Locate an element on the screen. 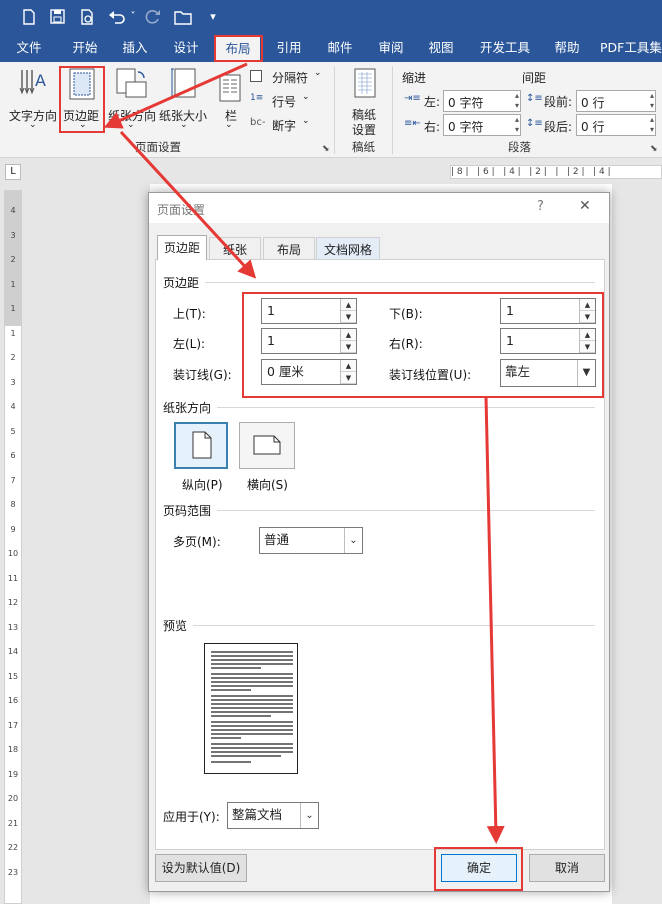 Image resolution: width=662 pixels, height=904 pixels. arrow-fields-to-ok is located at coordinates (494, 620).